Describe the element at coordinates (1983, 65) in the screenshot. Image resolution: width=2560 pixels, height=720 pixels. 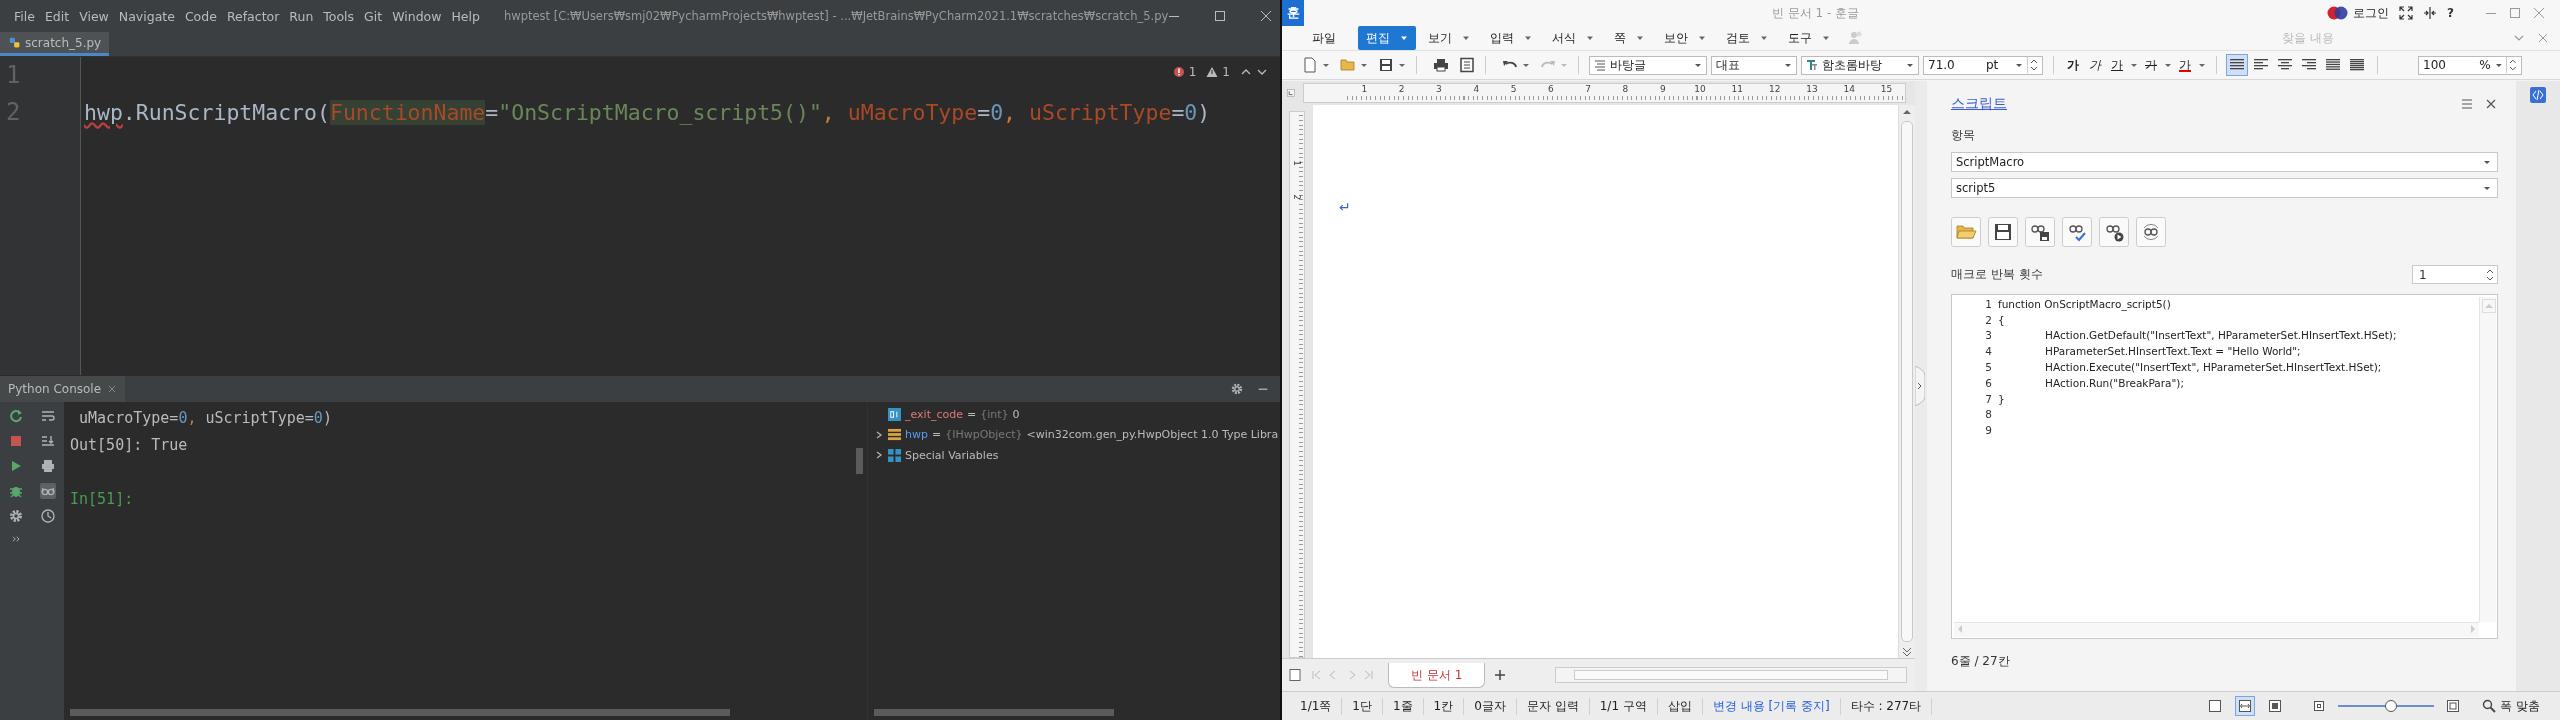
I see `font-size-field: 71.0 pt` at that location.